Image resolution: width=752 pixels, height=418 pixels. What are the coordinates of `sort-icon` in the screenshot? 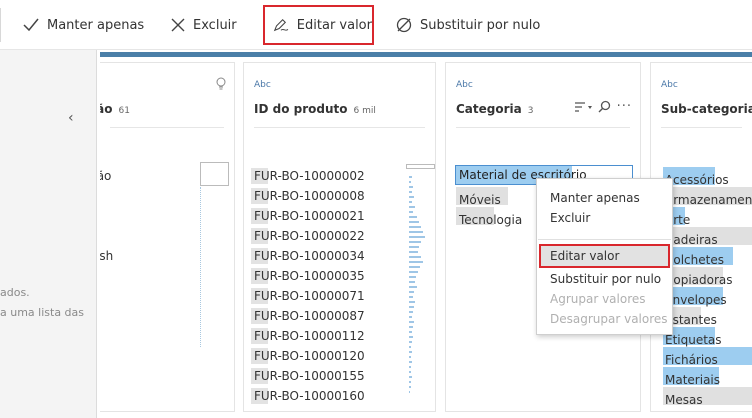 It's located at (583, 107).